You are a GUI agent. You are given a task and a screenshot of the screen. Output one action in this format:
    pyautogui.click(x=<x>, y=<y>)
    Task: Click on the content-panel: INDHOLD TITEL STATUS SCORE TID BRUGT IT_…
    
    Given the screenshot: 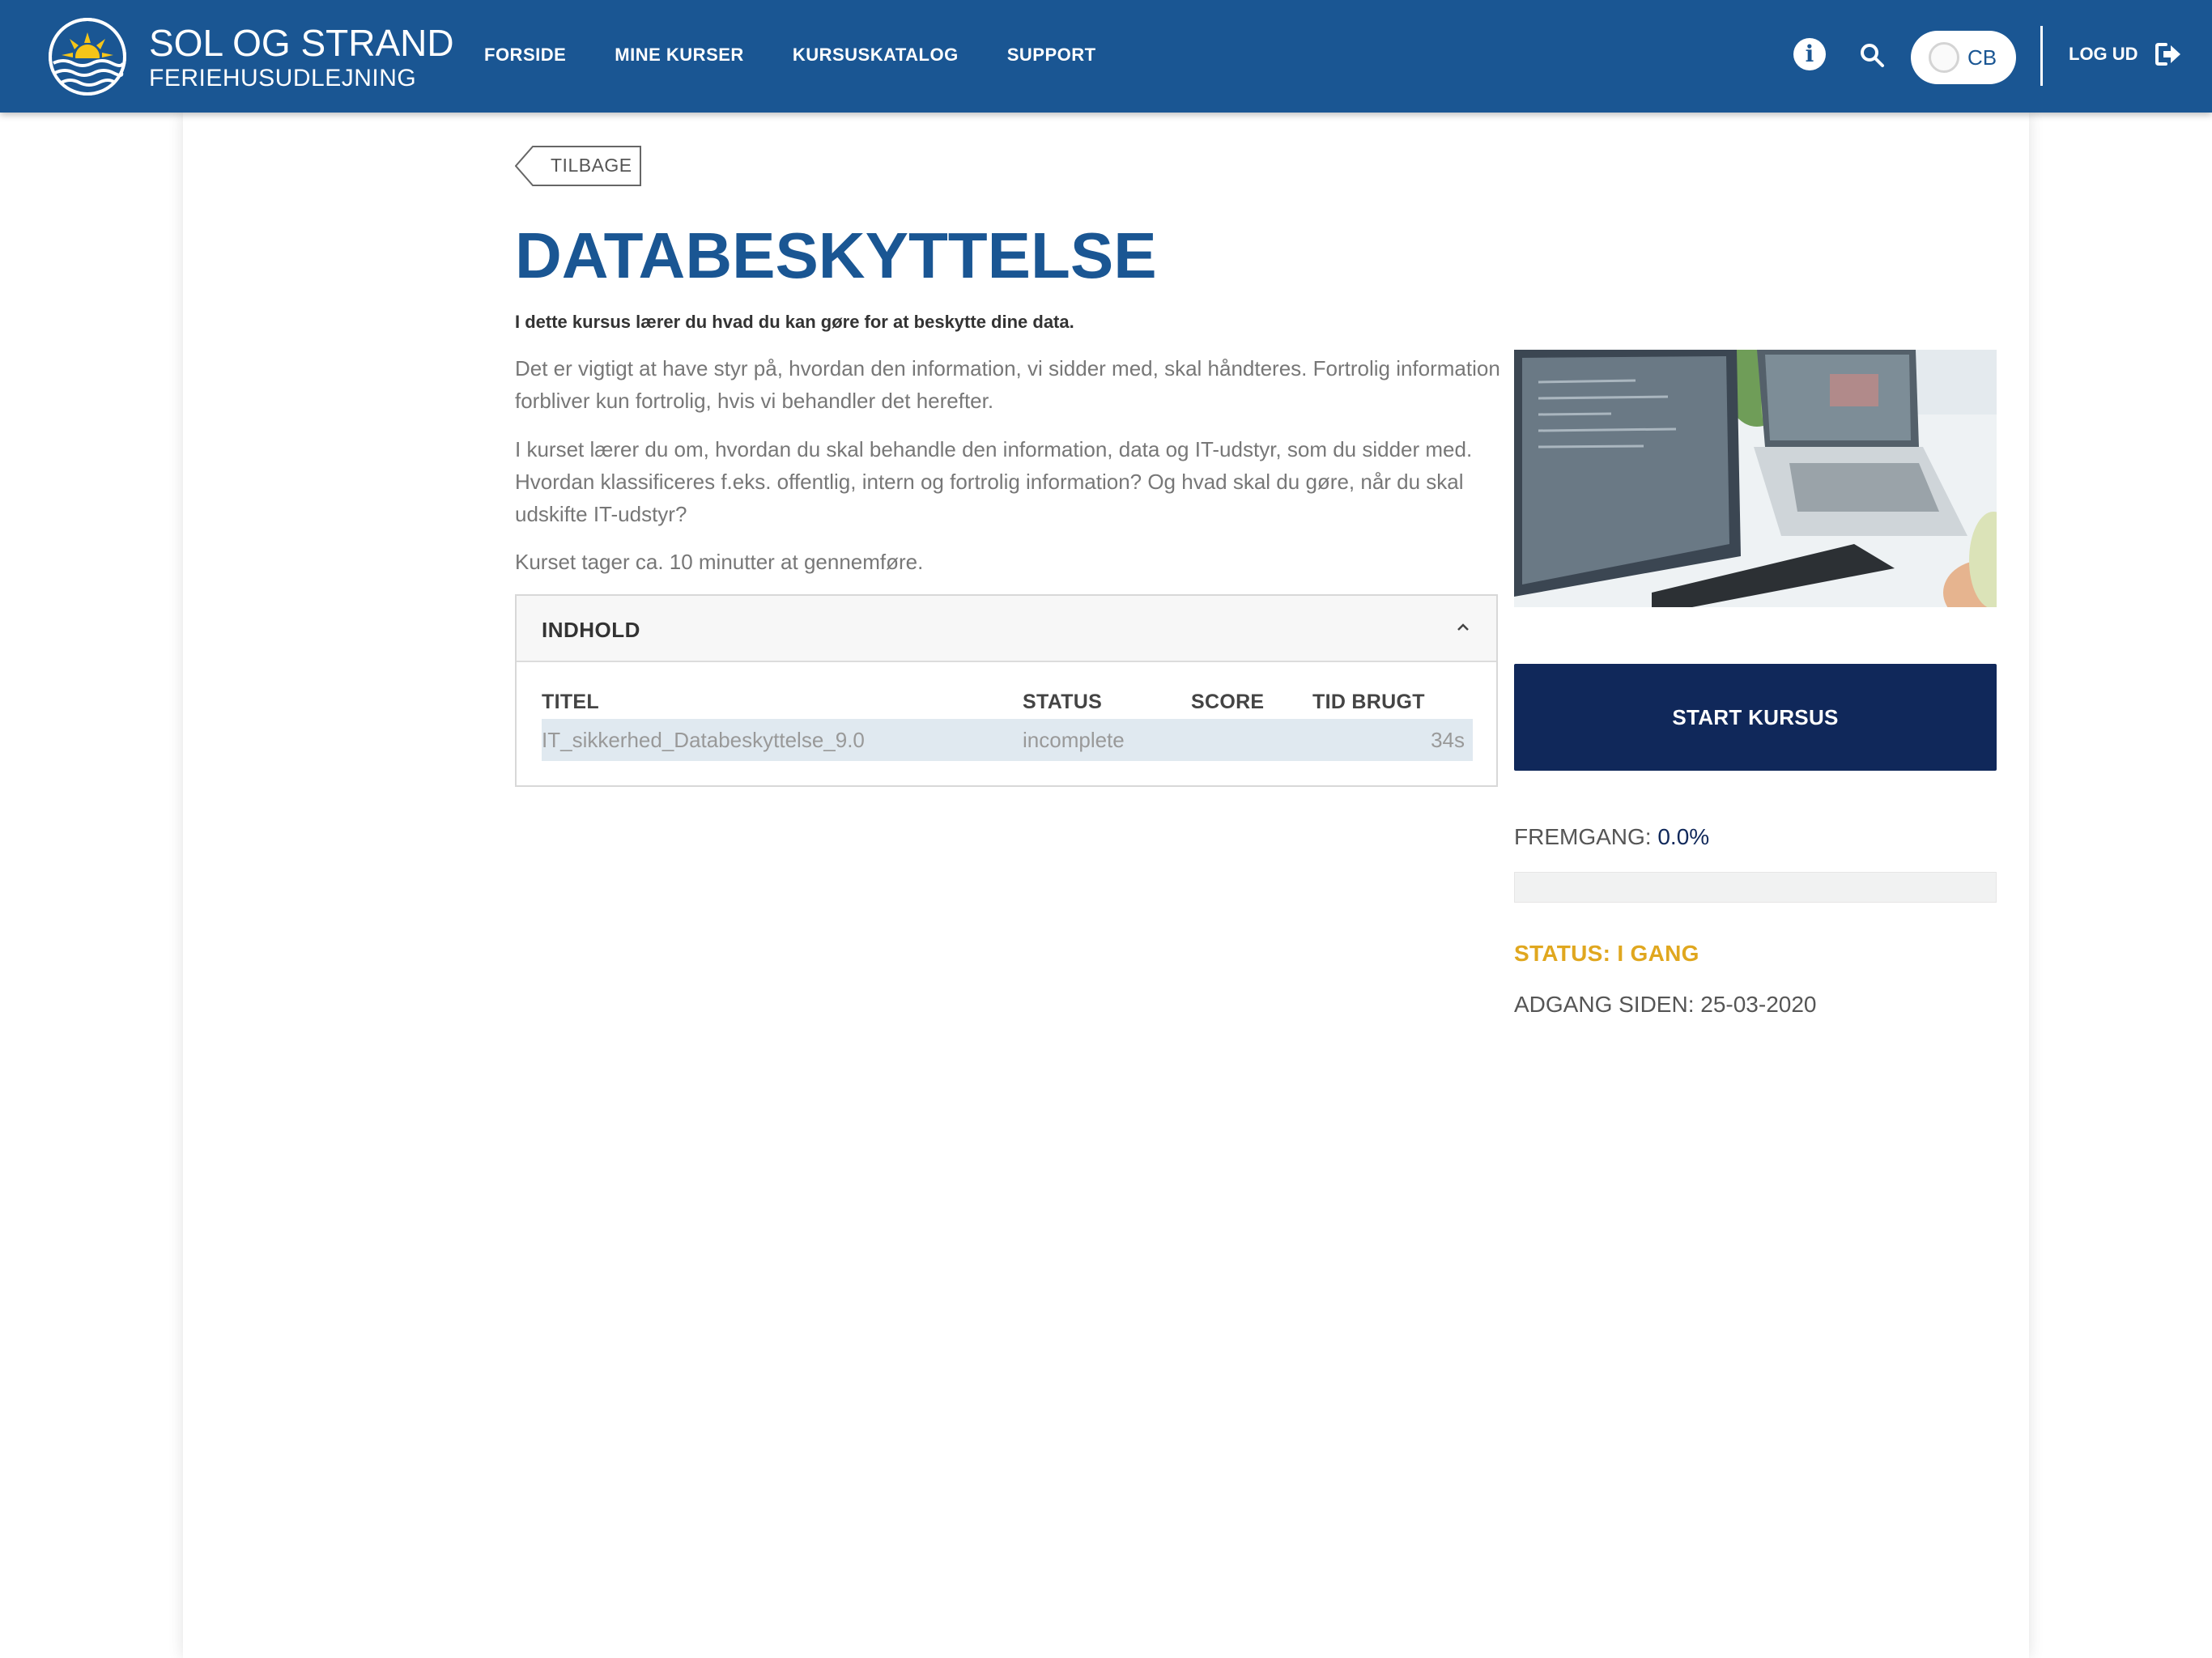 What is the action you would take?
    pyautogui.click(x=1007, y=690)
    